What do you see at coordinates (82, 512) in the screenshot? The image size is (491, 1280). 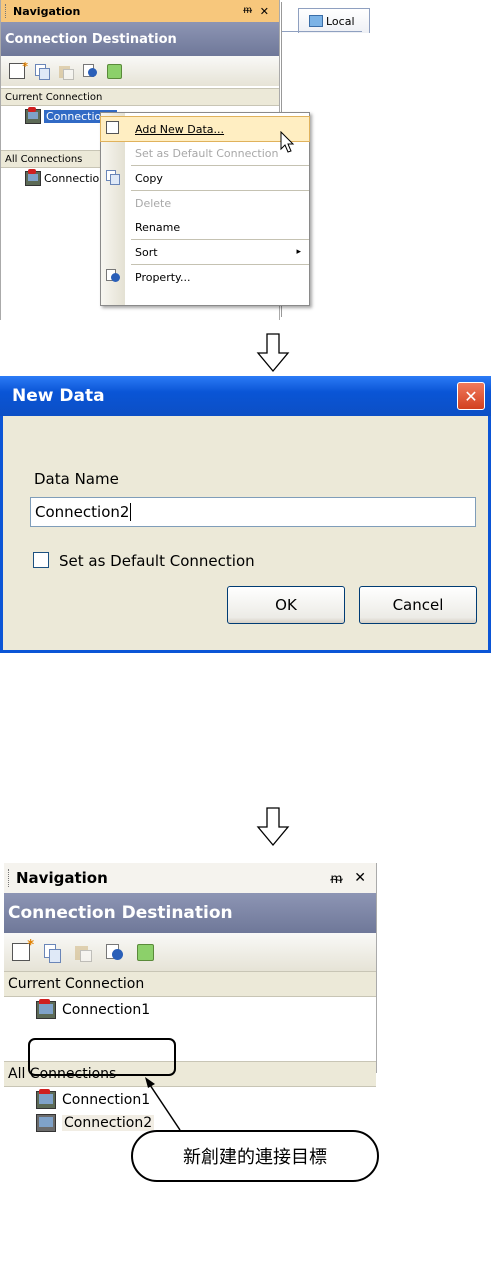 I see `field-value: Connection2` at bounding box center [82, 512].